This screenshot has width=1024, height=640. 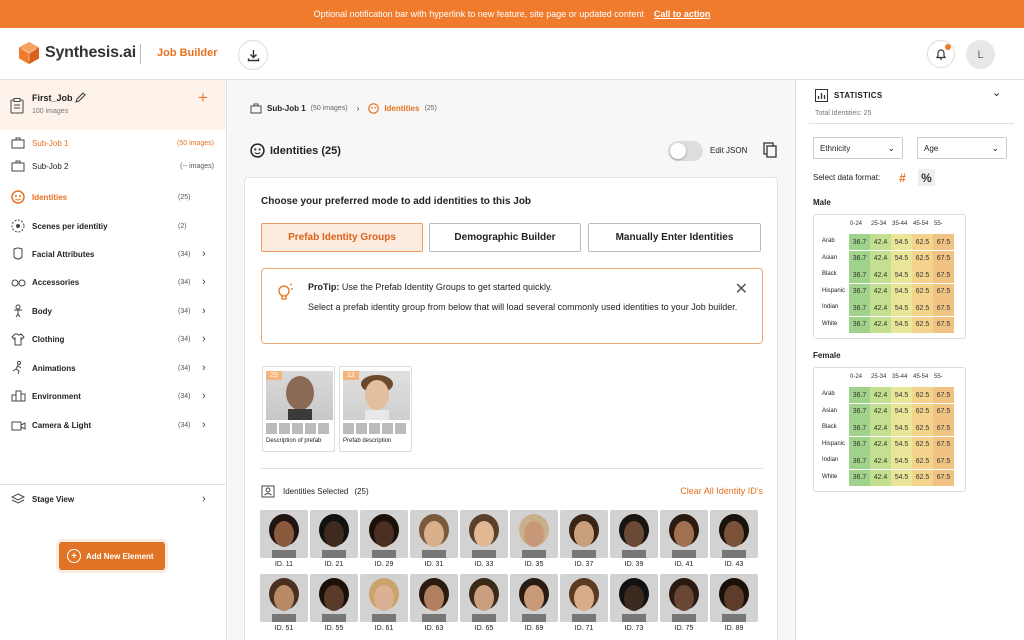 What do you see at coordinates (948, 47) in the screenshot?
I see `notification-dot` at bounding box center [948, 47].